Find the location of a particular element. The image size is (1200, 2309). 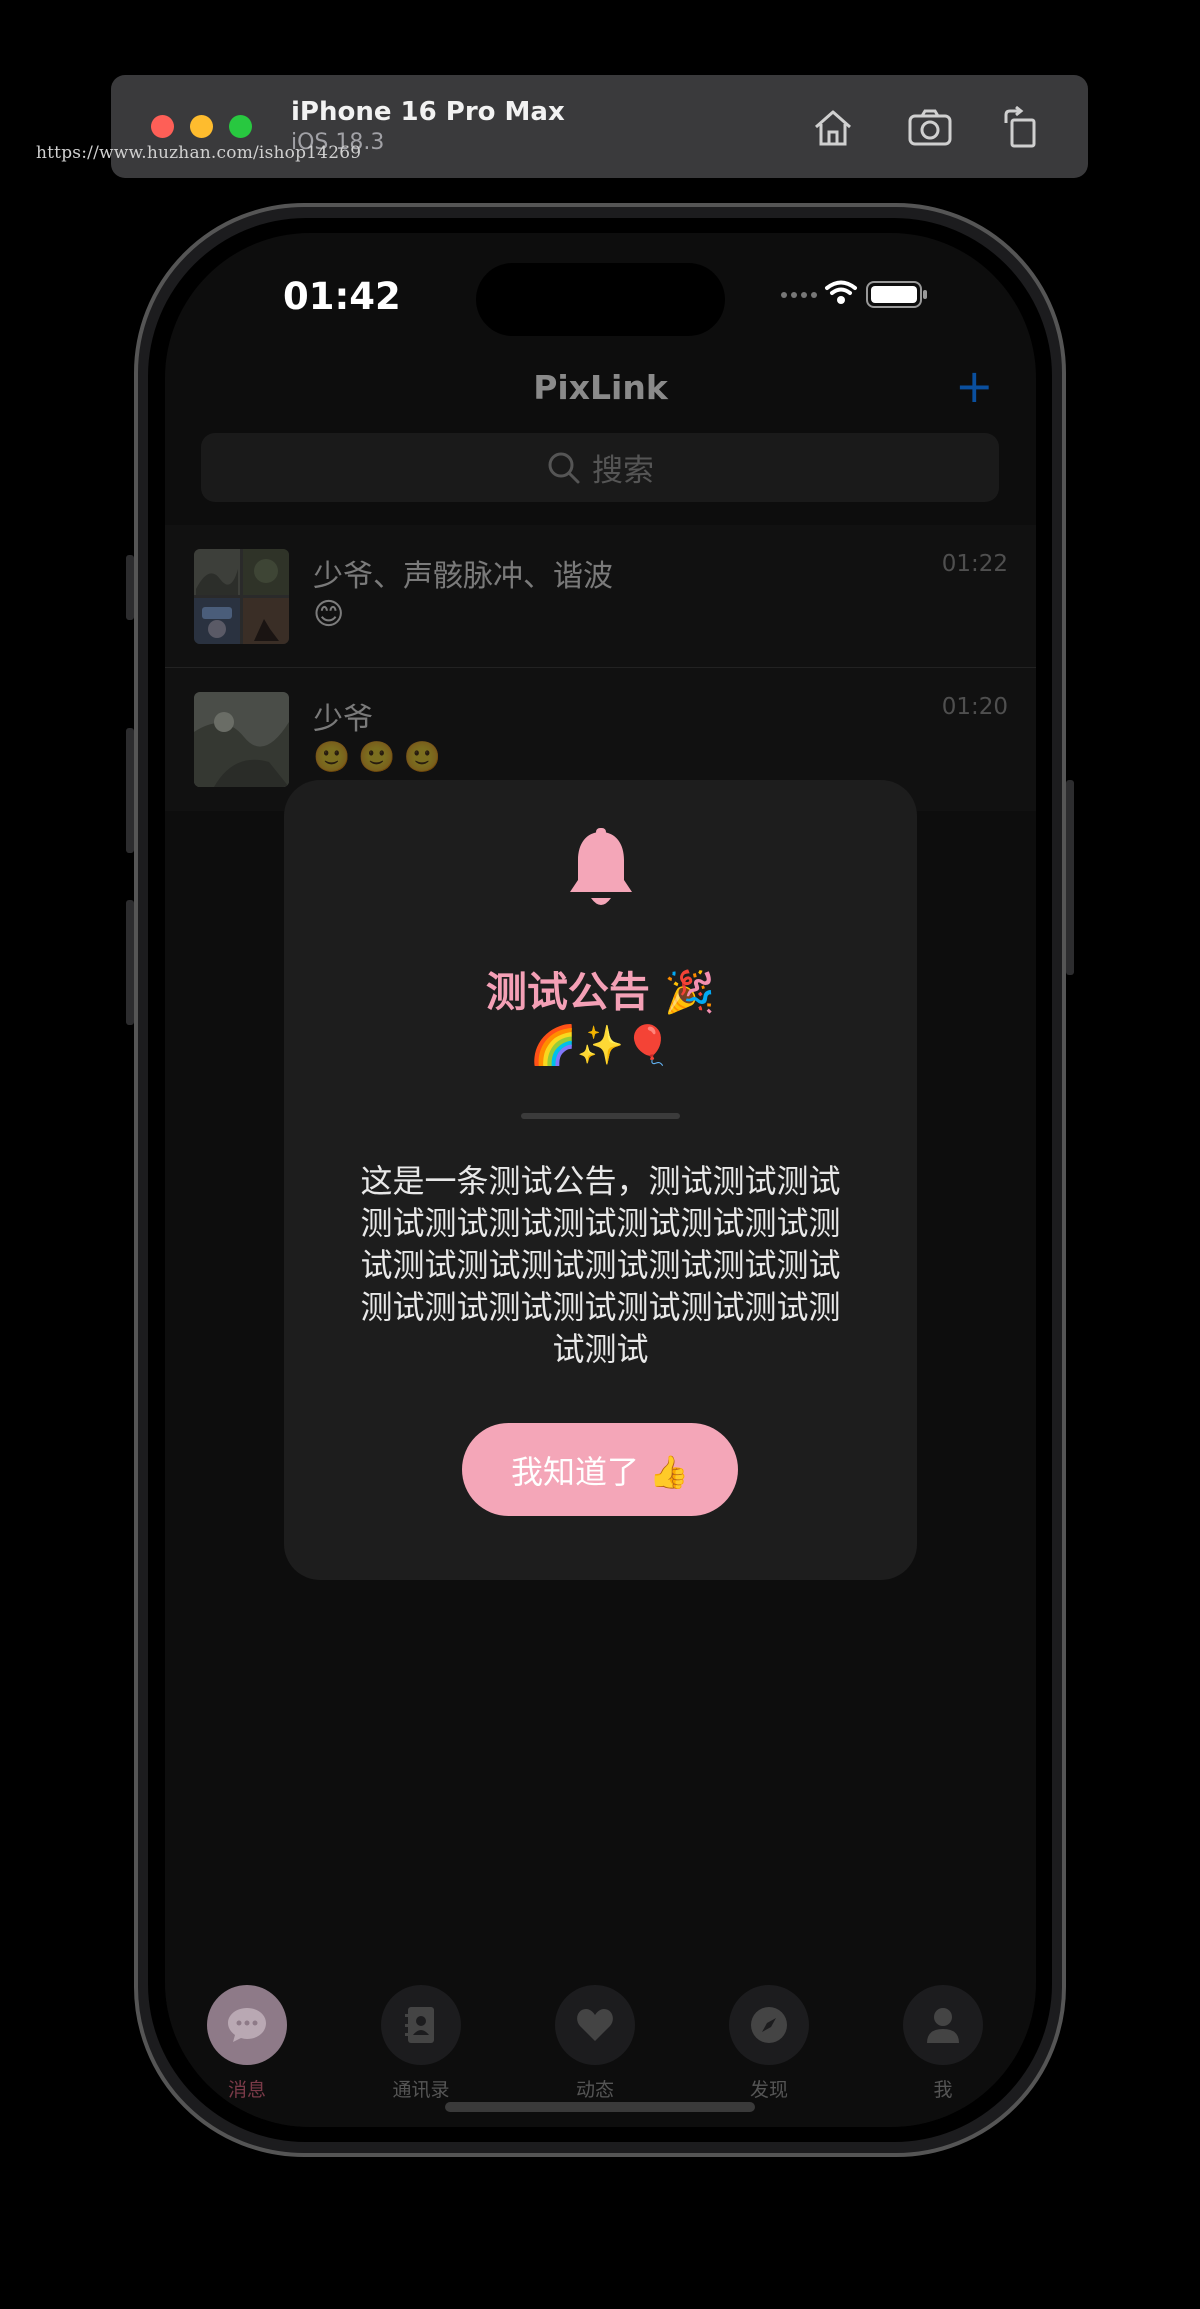

home-indicator is located at coordinates (600, 2107).